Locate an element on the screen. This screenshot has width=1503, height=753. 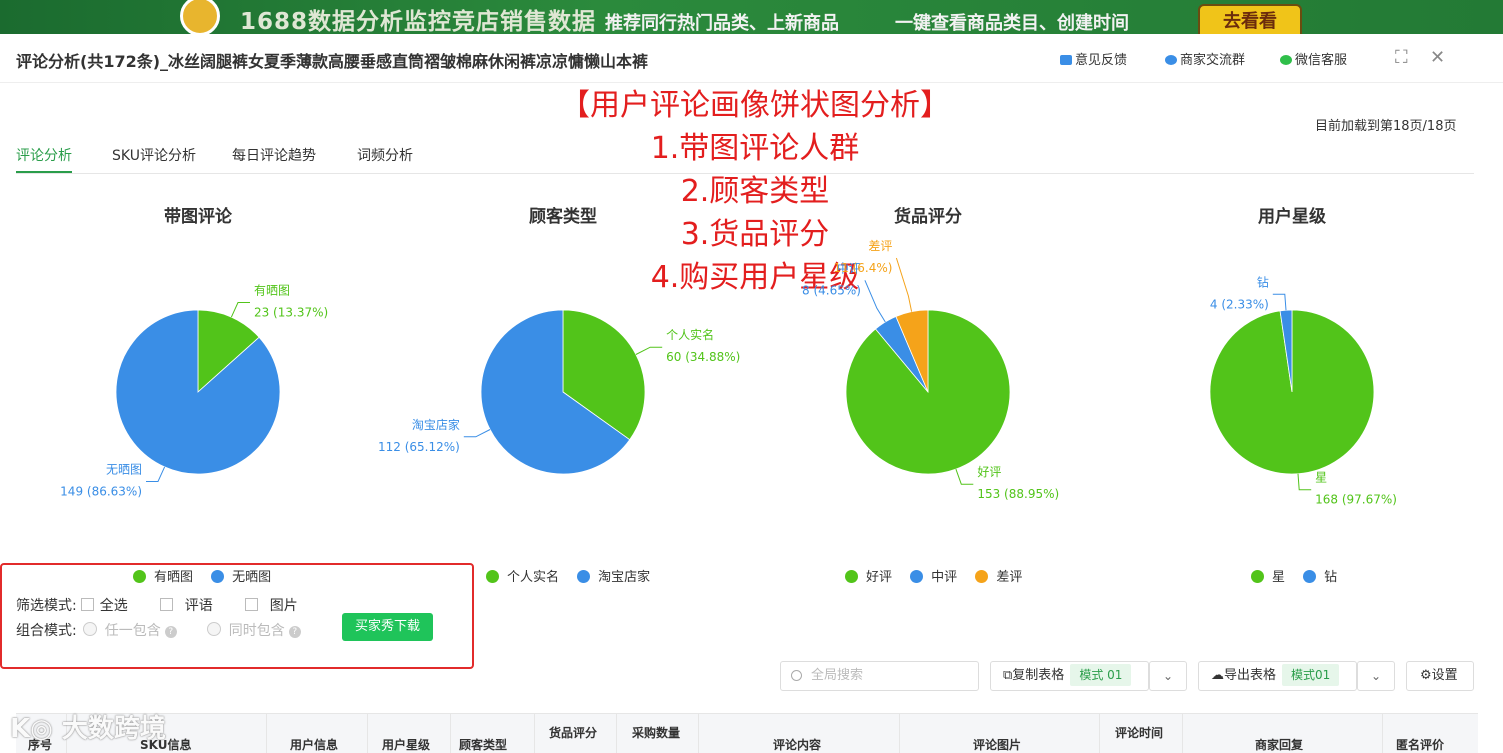
search-icon is located at coordinates (796, 675).